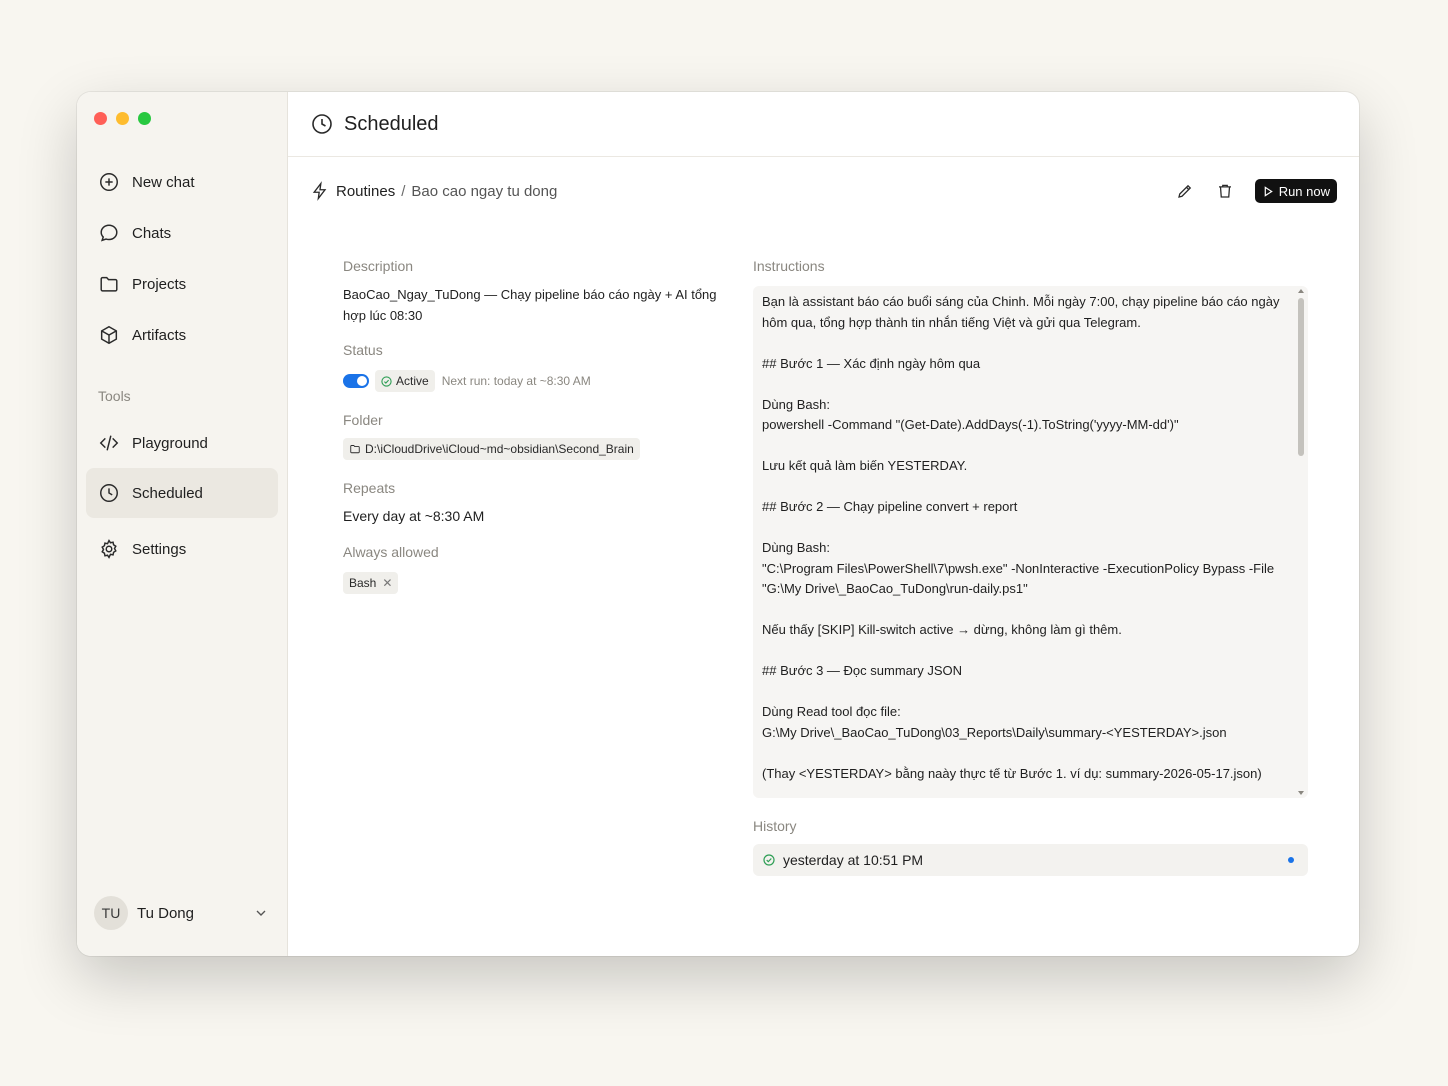 The image size is (1448, 1086). Describe the element at coordinates (363, 420) in the screenshot. I see `folder-label: Folder` at that location.